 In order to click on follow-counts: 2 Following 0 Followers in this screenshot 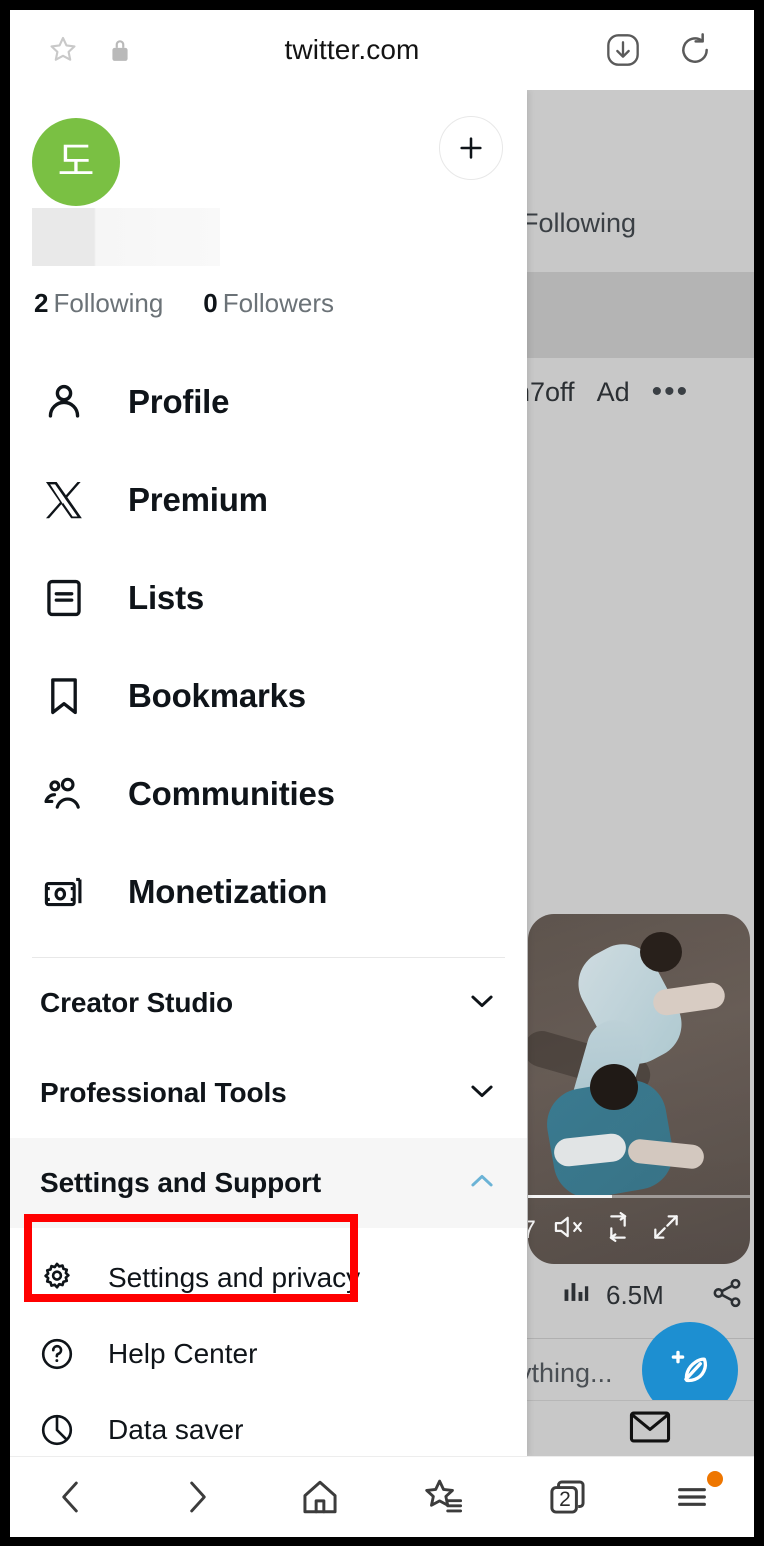, I will do `click(268, 303)`.